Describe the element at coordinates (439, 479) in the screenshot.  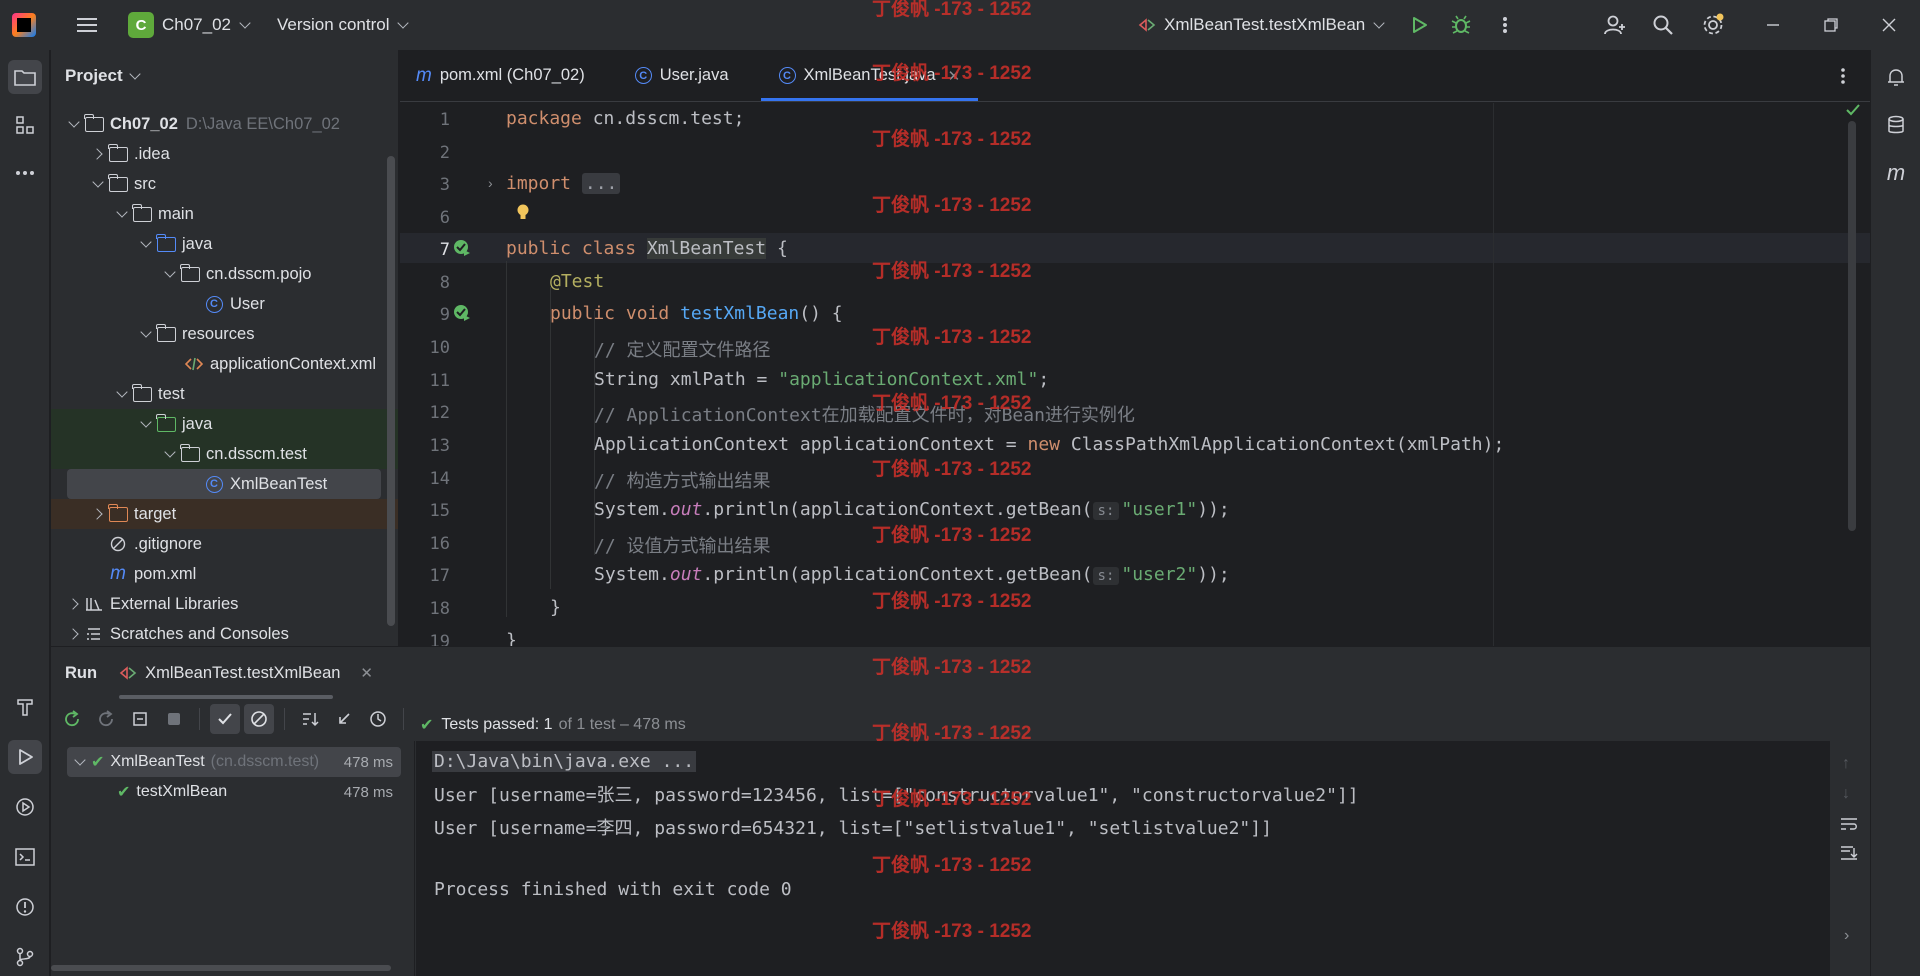
I see `line-number: 14` at that location.